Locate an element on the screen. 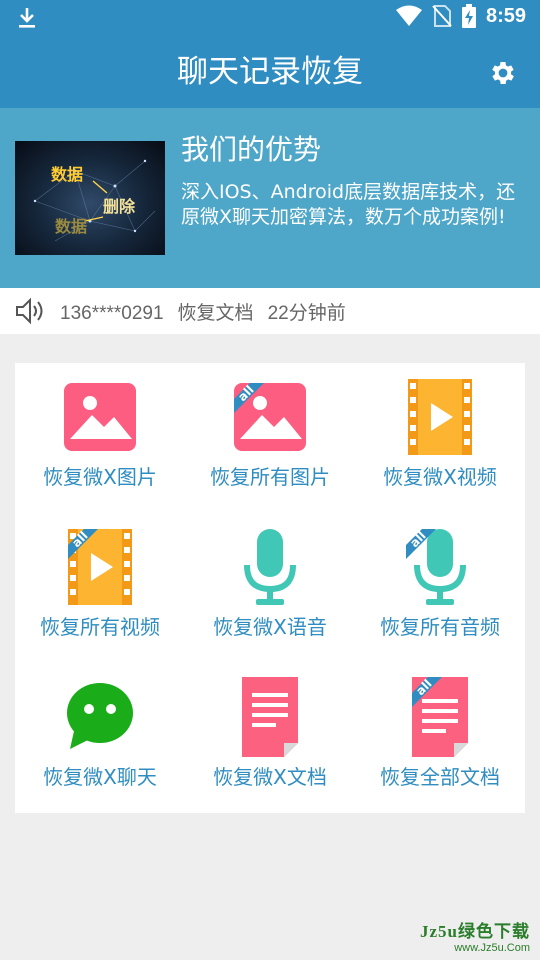 The height and width of the screenshot is (960, 540). feature-label: 恢复微X聊天 is located at coordinates (100, 777).